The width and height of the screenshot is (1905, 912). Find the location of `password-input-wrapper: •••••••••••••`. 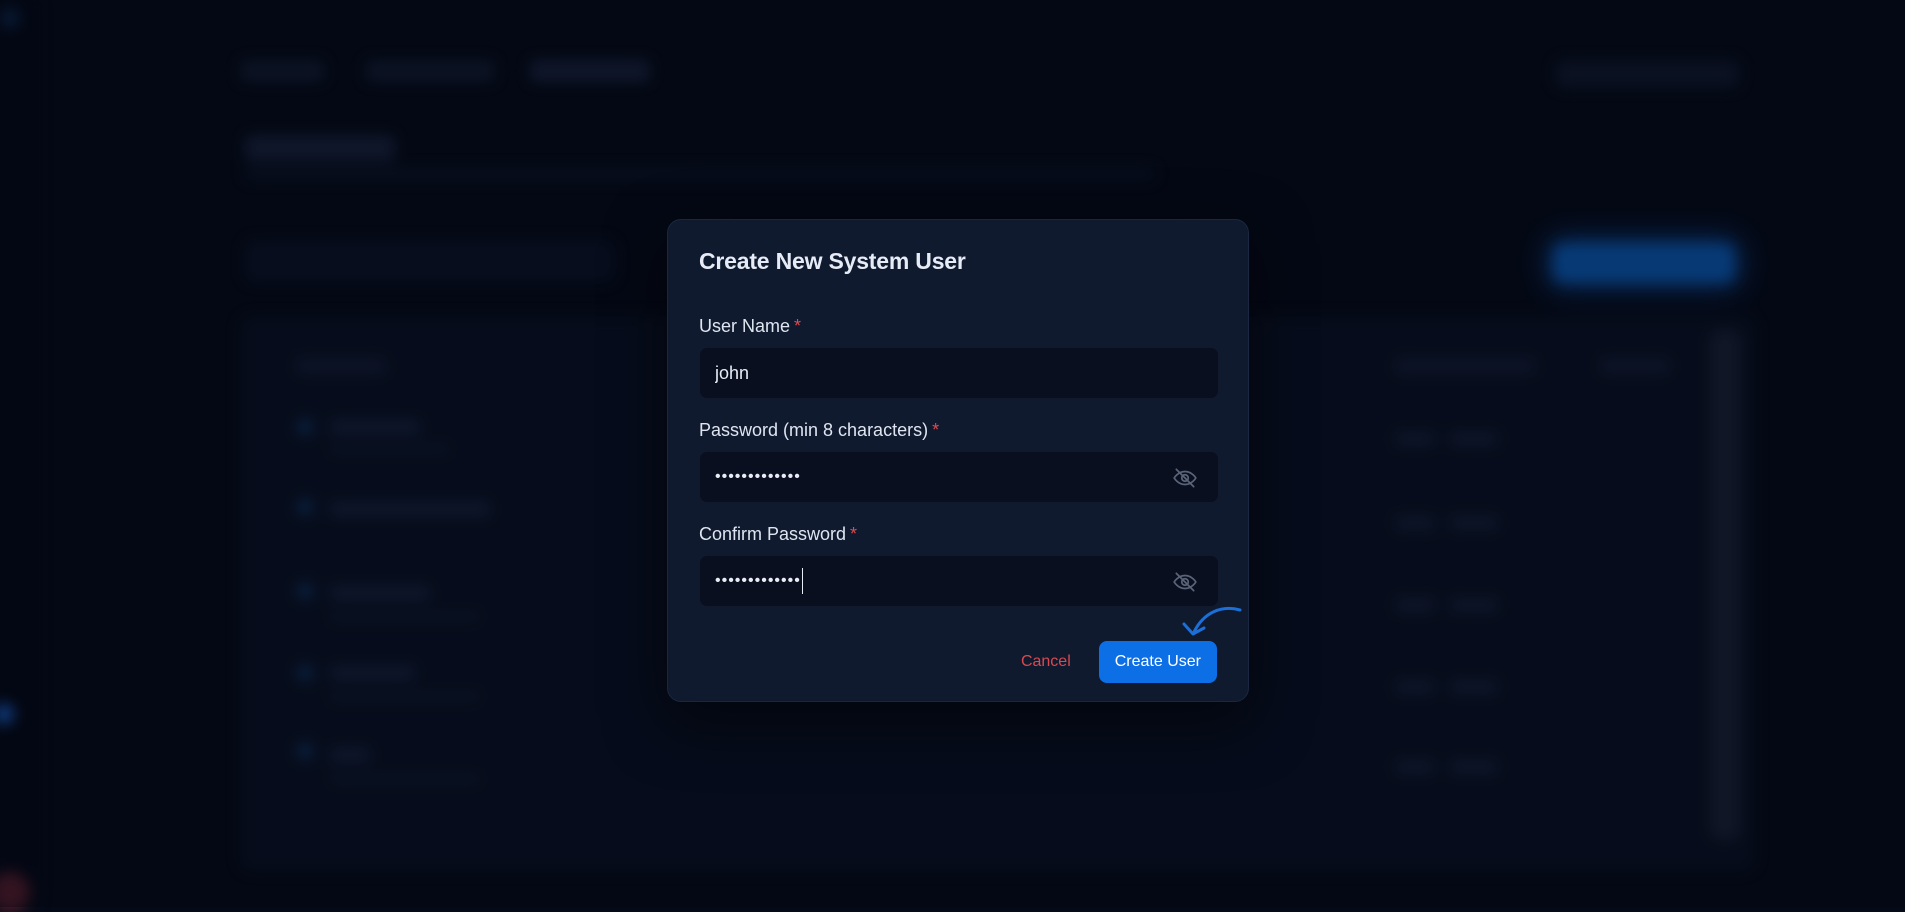

password-input-wrapper: ••••••••••••• is located at coordinates (959, 477).